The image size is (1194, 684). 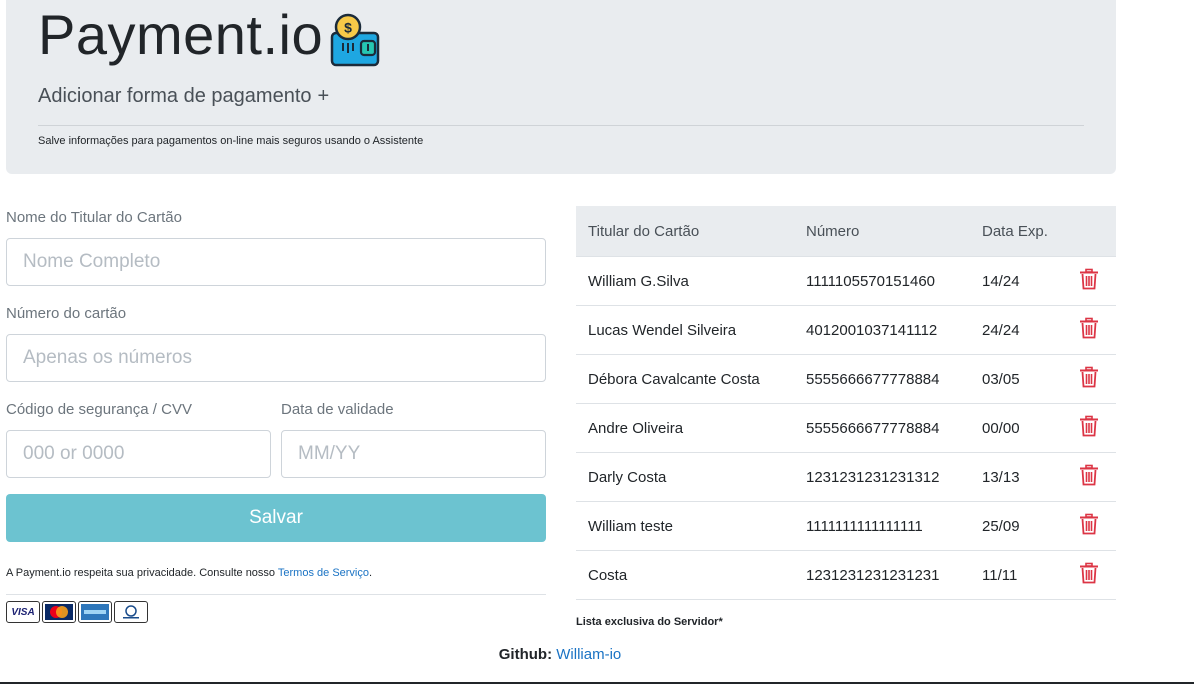 I want to click on header-divider, so click(x=561, y=125).